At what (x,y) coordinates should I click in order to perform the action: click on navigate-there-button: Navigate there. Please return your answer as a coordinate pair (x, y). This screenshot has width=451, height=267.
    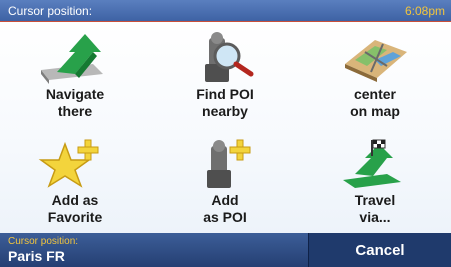
    Looking at the image, I should click on (75, 74).